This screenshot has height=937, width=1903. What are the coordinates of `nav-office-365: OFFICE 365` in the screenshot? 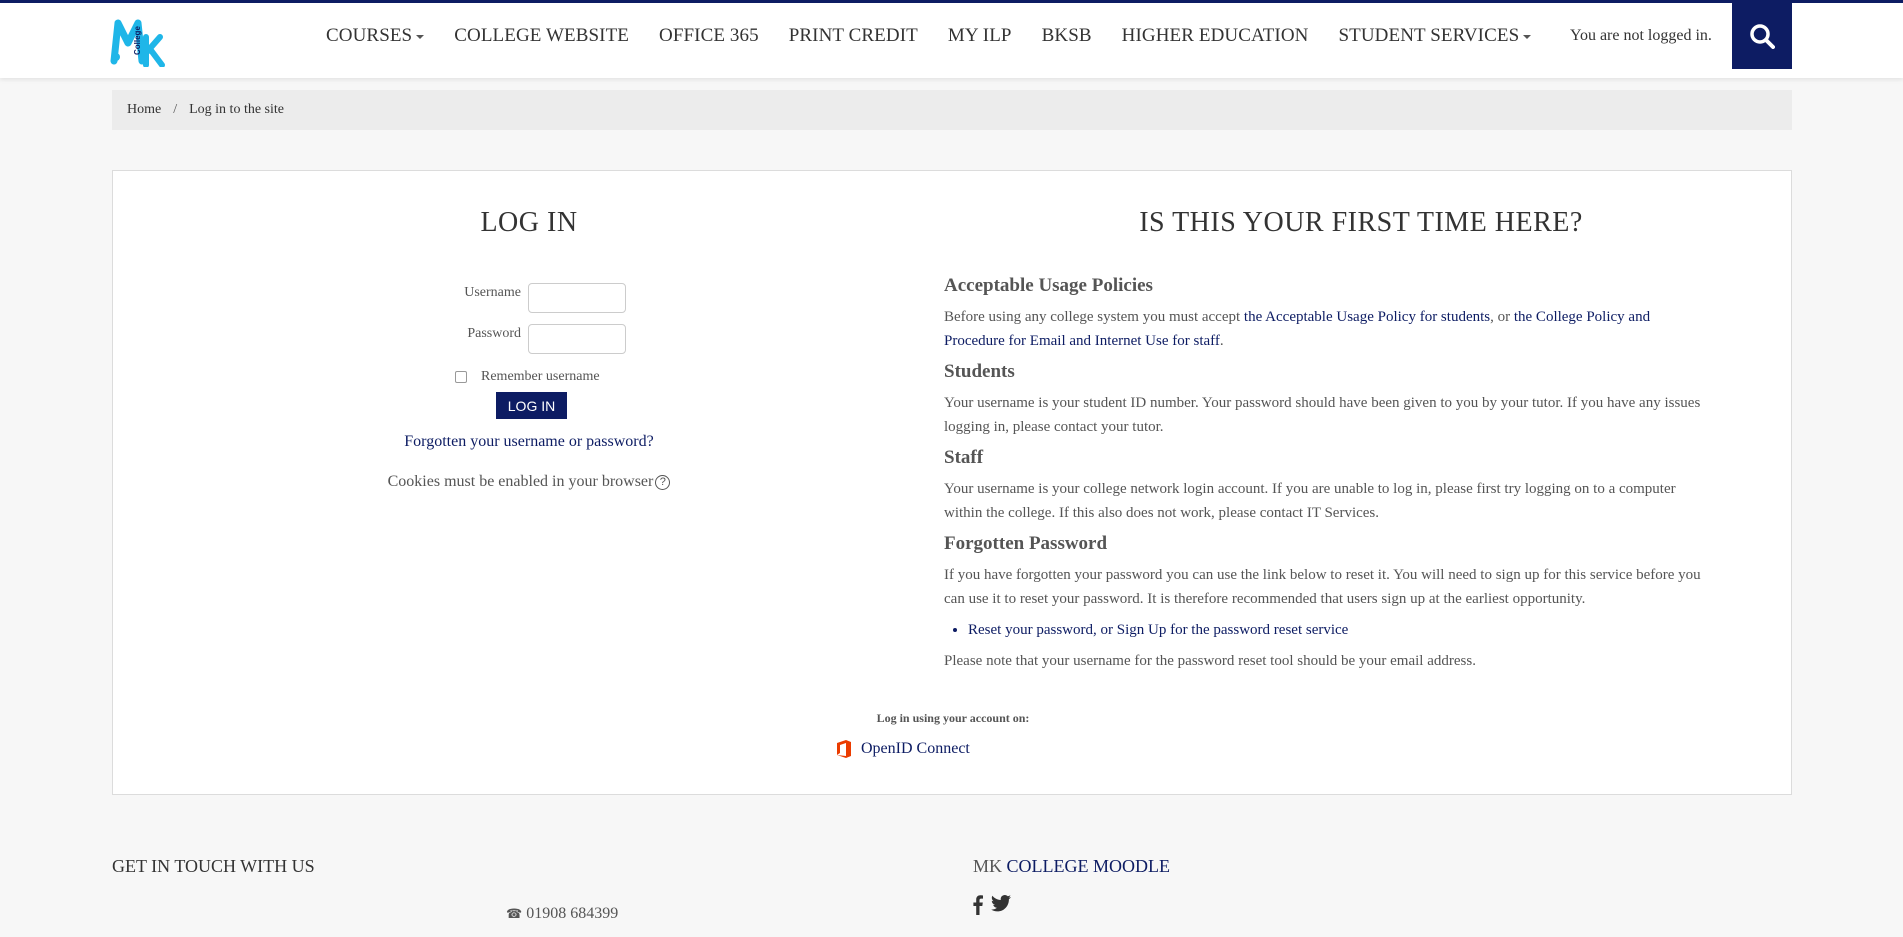 It's located at (709, 36).